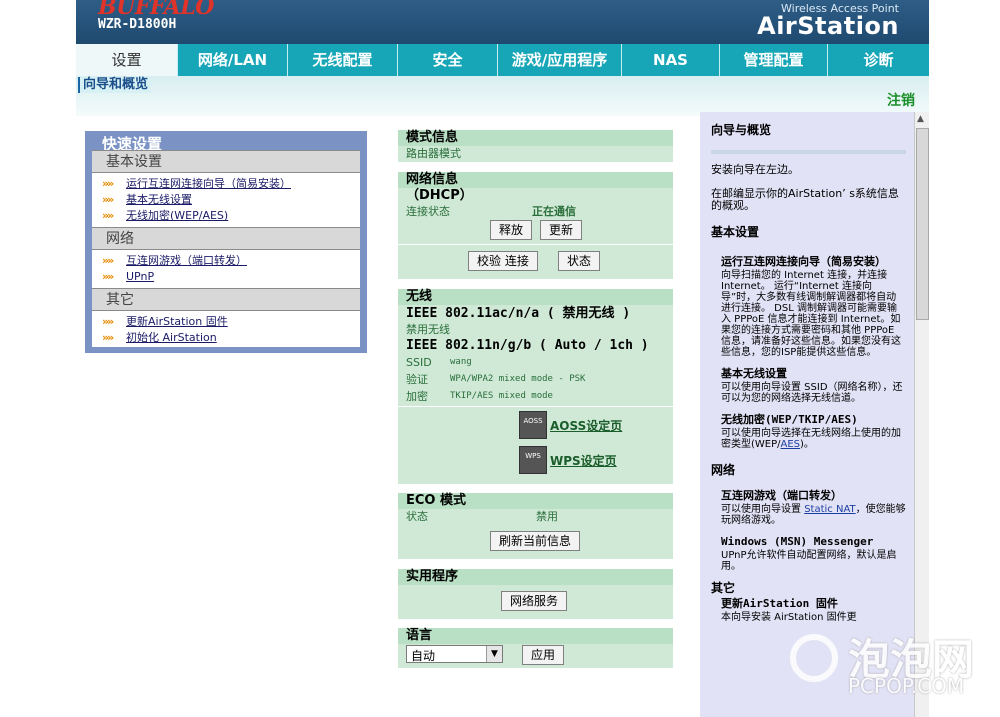  Describe the element at coordinates (419, 362) in the screenshot. I see `ssid-label: SSID` at that location.